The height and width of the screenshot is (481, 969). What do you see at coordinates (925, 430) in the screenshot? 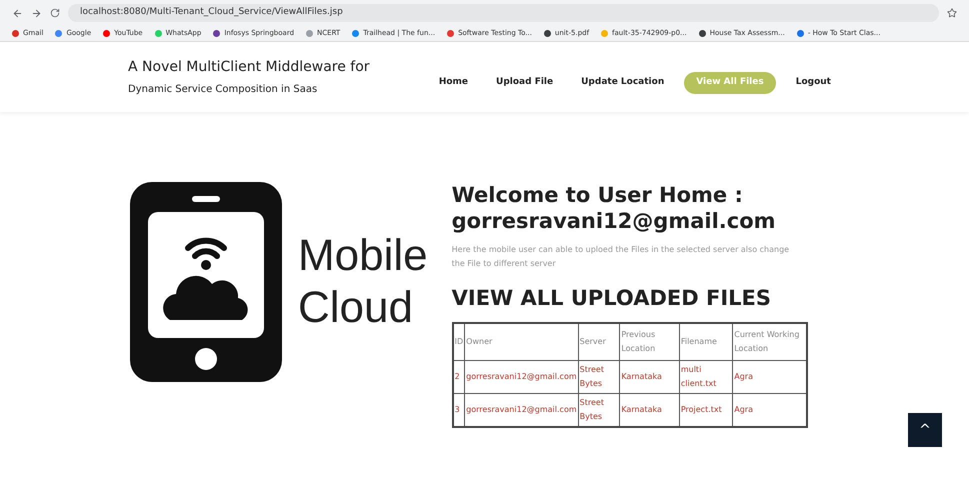
I see `scroll-top-button: ^` at bounding box center [925, 430].